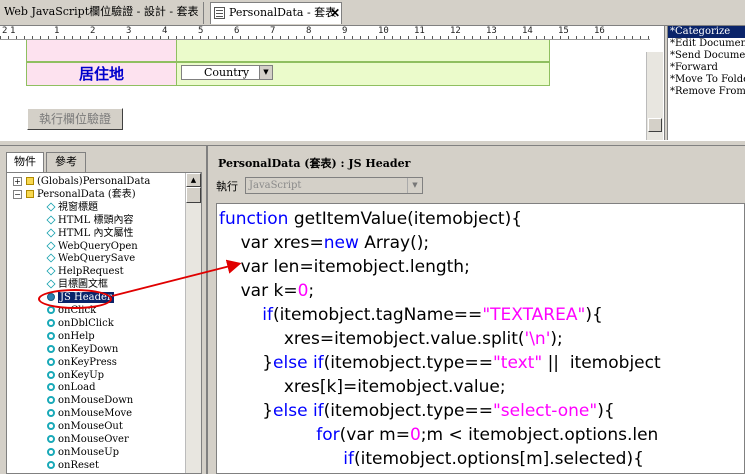 This screenshot has height=474, width=745. I want to click on action-item: *Remove From Folder, so click(706, 92).